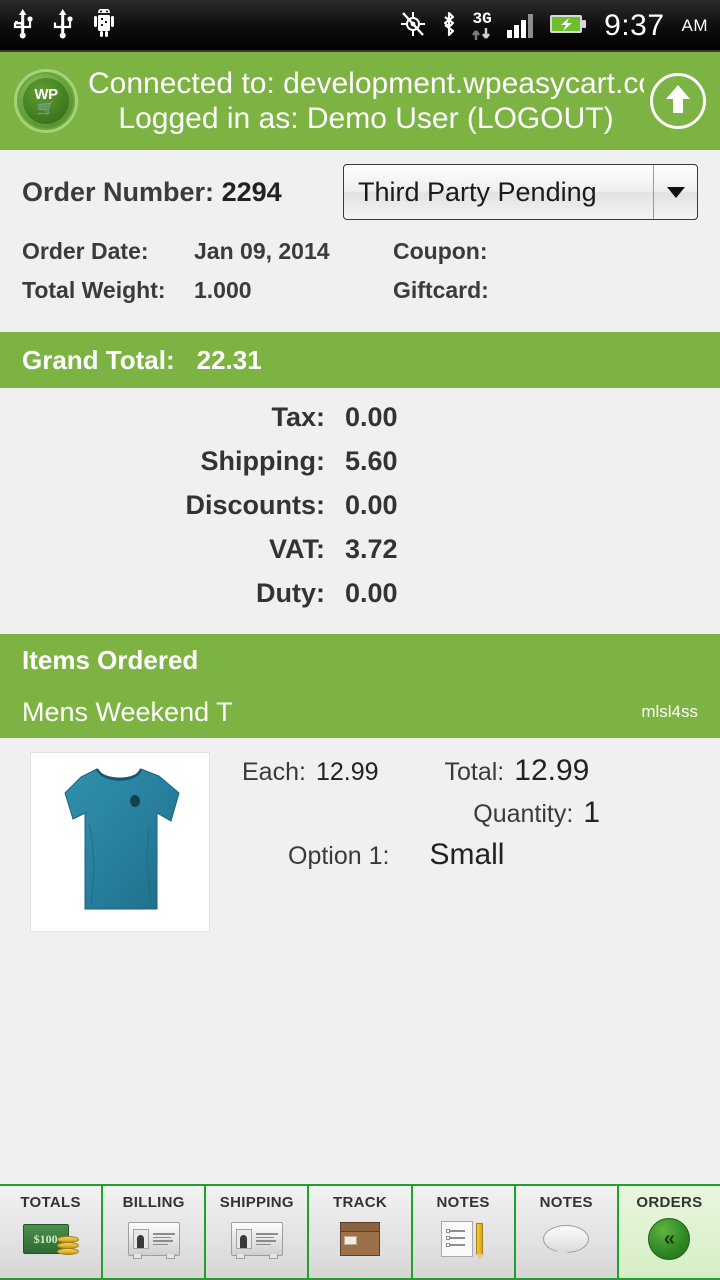 The width and height of the screenshot is (720, 1280). I want to click on speech-bubble-icon, so click(566, 1239).